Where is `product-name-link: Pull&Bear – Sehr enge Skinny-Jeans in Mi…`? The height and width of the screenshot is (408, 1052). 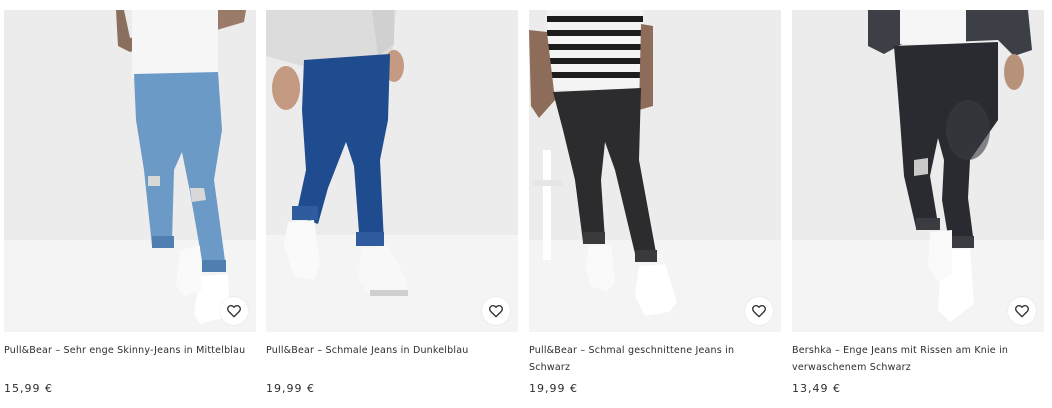 product-name-link: Pull&Bear – Sehr enge Skinny-Jeans in Mi… is located at coordinates (127, 350).